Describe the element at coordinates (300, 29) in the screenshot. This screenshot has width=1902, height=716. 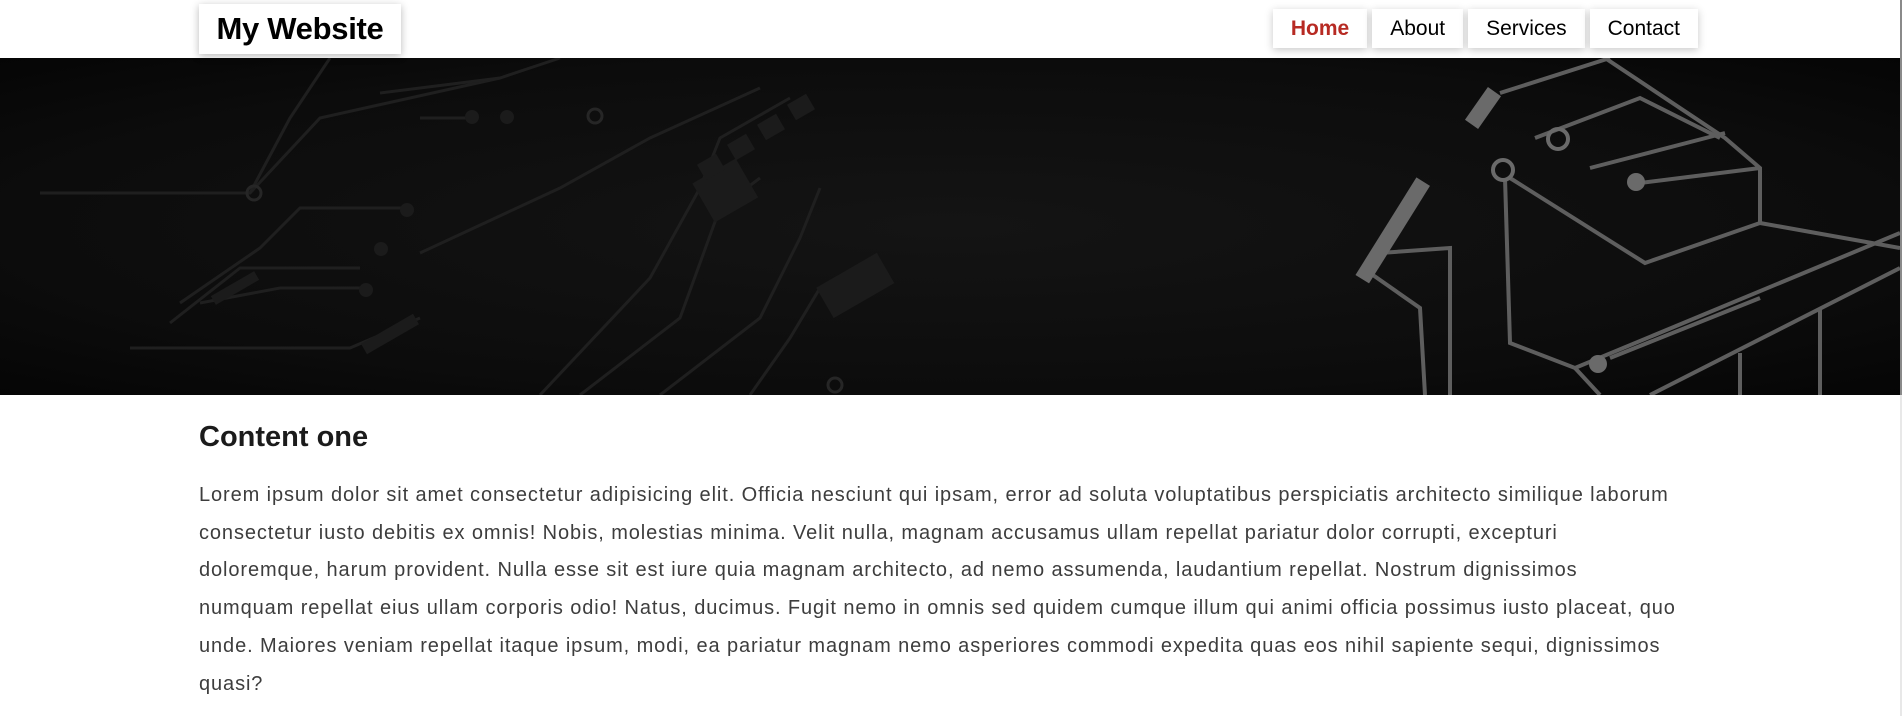
I see `site-logo: My Website` at that location.